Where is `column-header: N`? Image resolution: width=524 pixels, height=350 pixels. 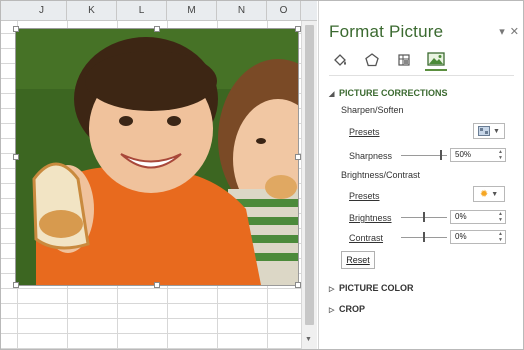
column-header: N is located at coordinates (242, 11).